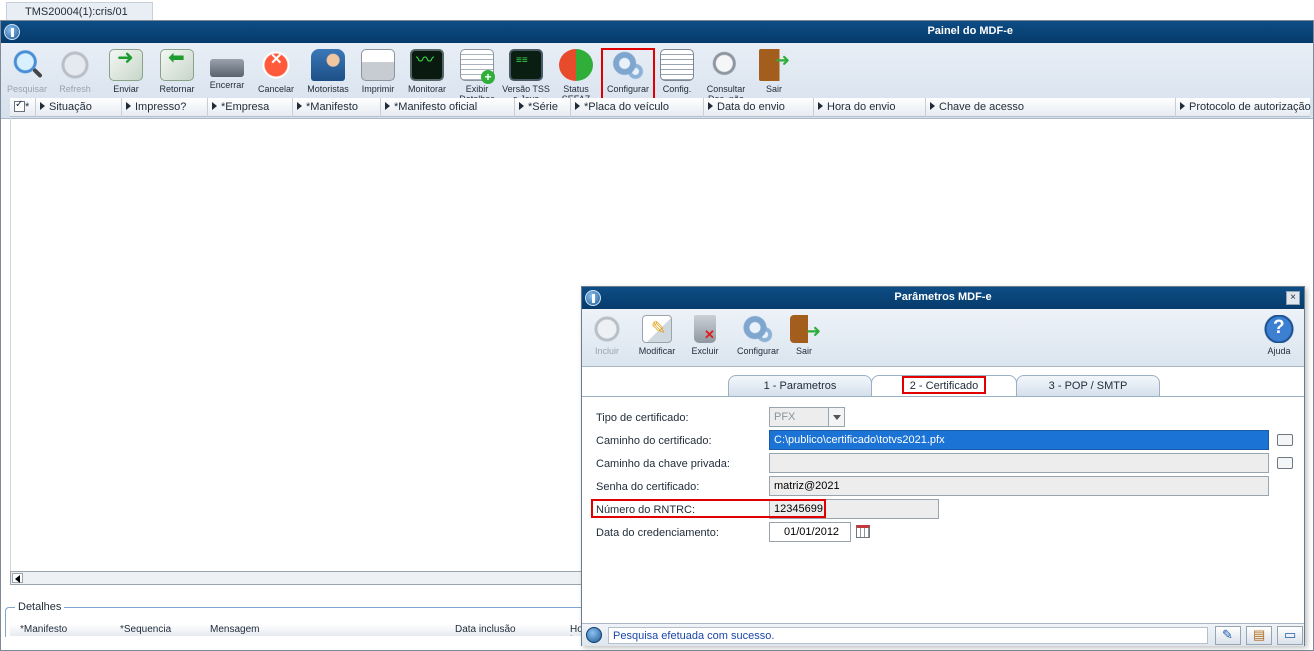 This screenshot has height=651, width=1314. Describe the element at coordinates (19, 105) in the screenshot. I see `select-all-checkbox` at that location.